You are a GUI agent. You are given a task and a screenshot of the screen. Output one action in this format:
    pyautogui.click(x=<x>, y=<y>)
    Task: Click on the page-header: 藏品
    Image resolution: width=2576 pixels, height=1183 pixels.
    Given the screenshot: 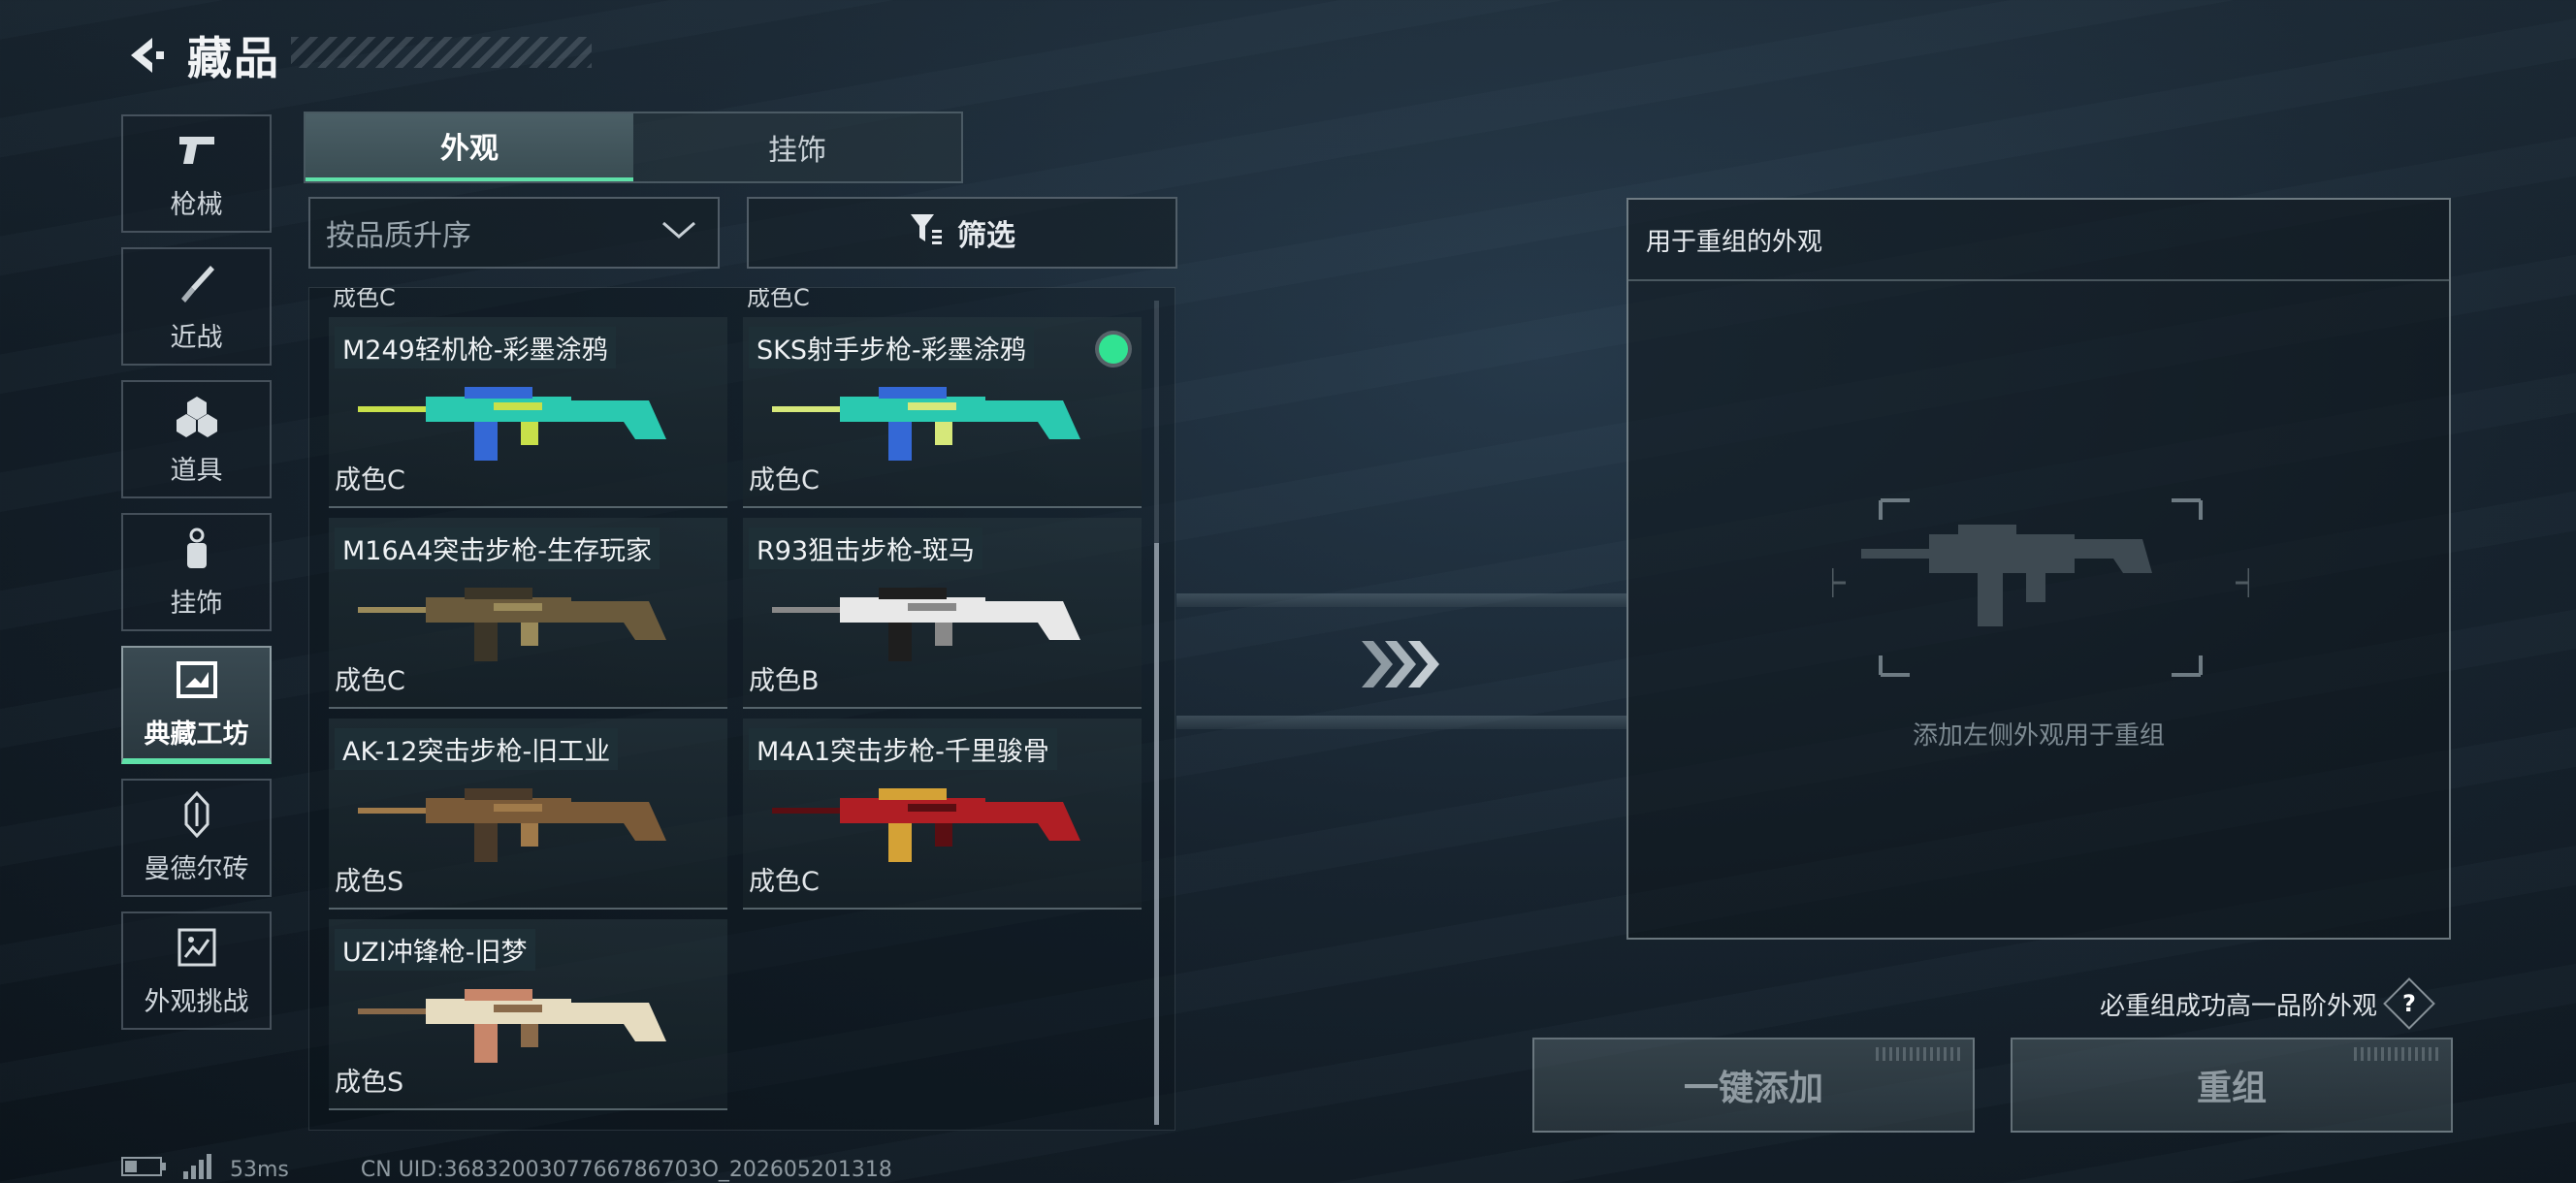 What is the action you would take?
    pyautogui.click(x=200, y=55)
    